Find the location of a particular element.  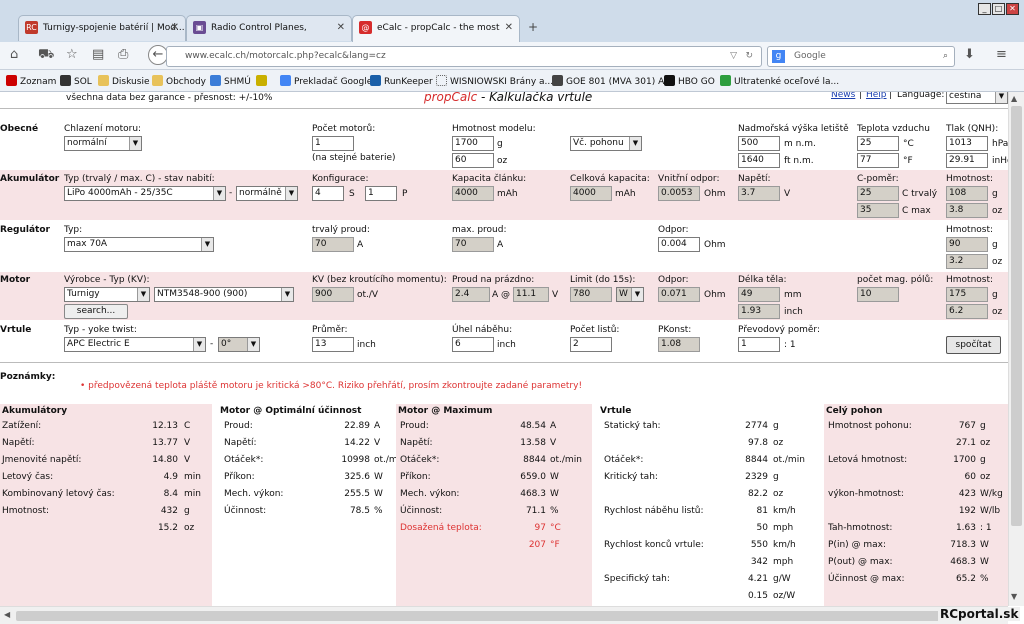

bookmark-label: Obchody is located at coordinates (186, 82).